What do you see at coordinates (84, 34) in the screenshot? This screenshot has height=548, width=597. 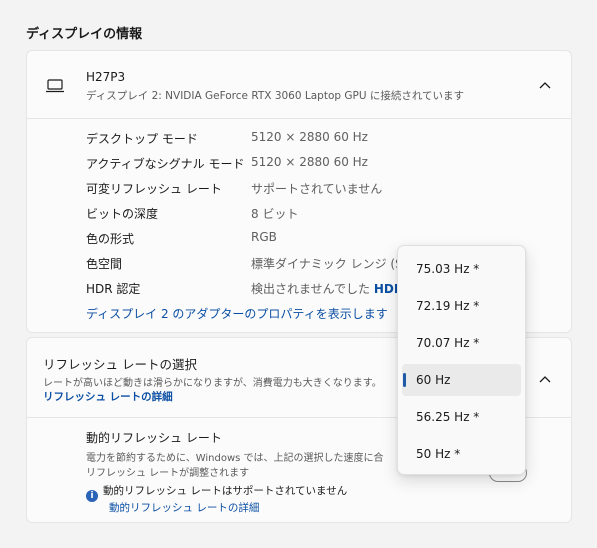 I see `section-title: ディスプレイの情報` at bounding box center [84, 34].